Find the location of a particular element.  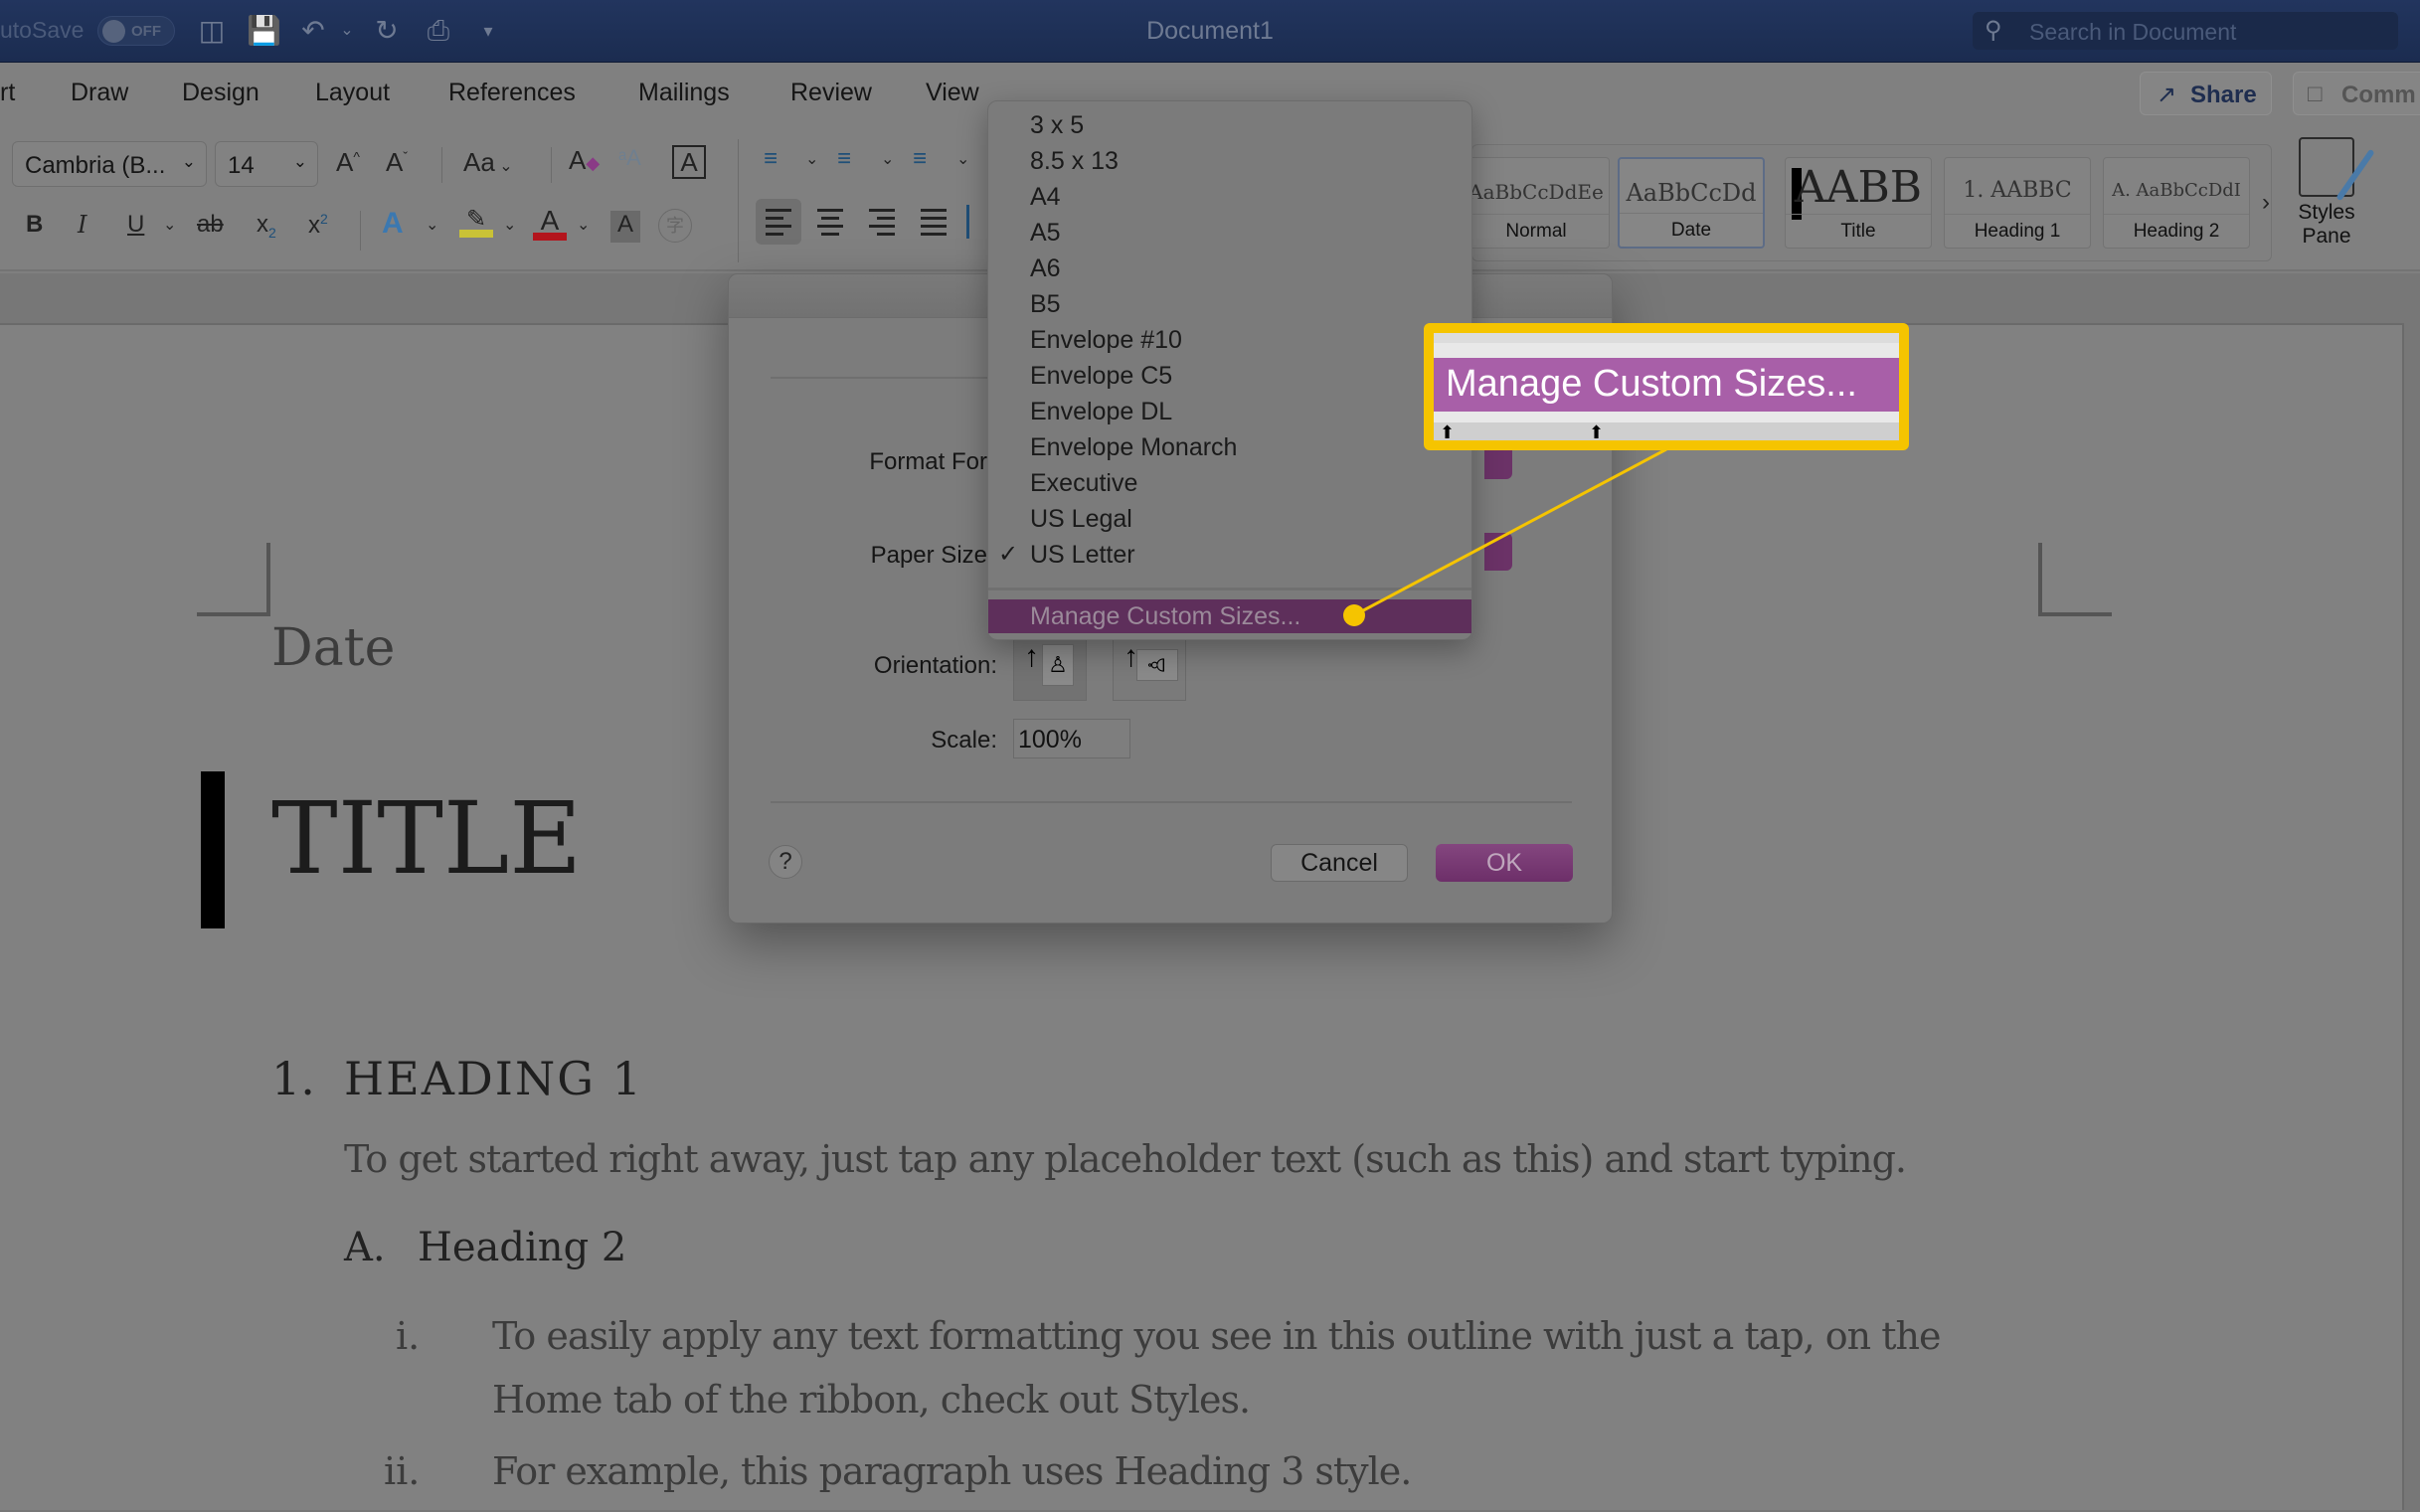

title-border-mark is located at coordinates (213, 849).